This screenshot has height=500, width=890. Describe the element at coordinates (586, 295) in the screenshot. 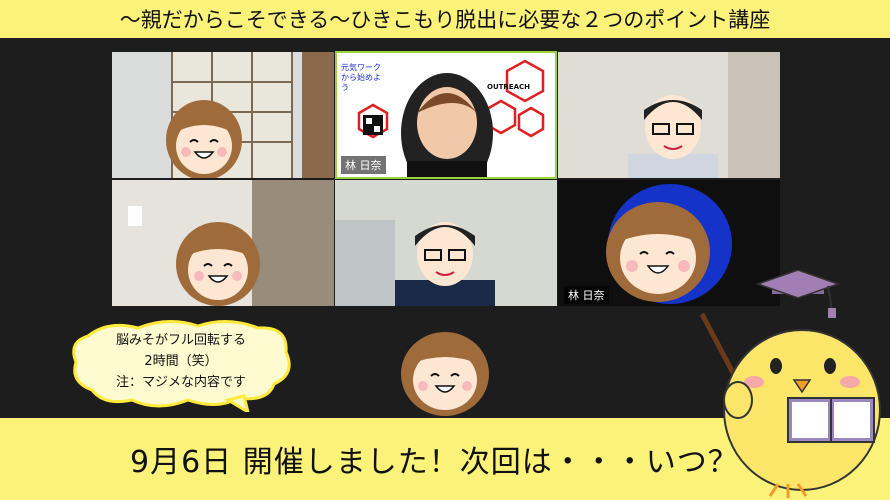

I see `participant-name-partial: 林 日奈` at that location.